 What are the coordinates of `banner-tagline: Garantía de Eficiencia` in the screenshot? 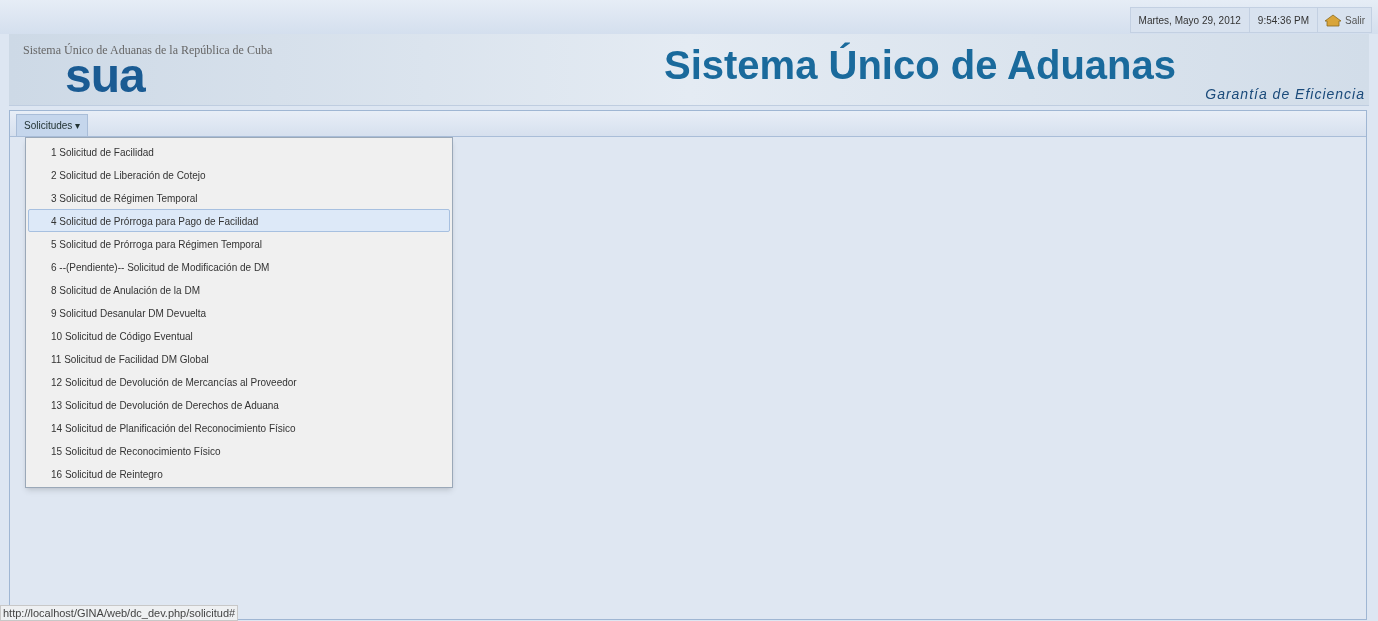 It's located at (1285, 94).